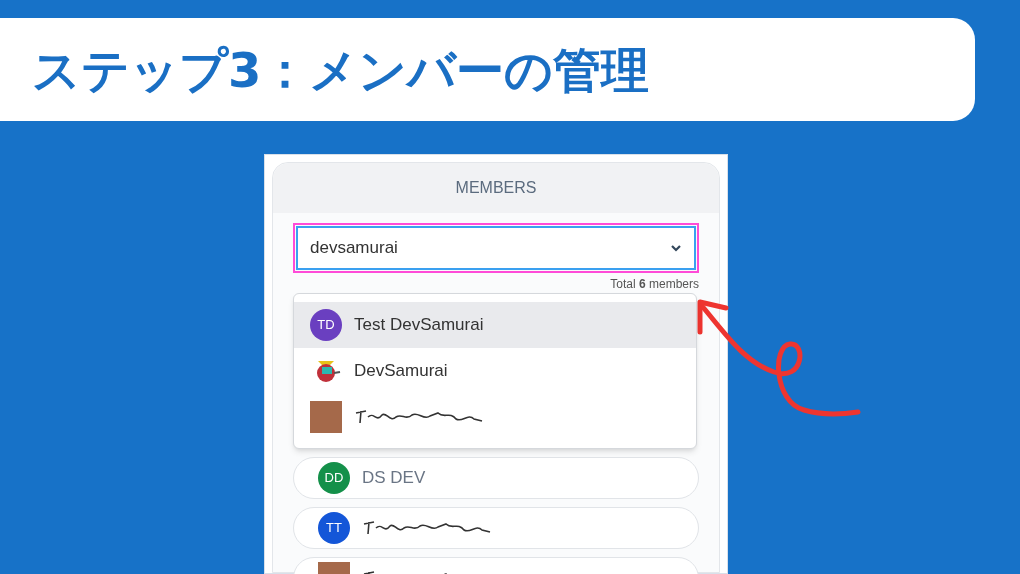 The height and width of the screenshot is (574, 1020). What do you see at coordinates (495, 325) in the screenshot?
I see `member-option: TD Test DevSamurai` at bounding box center [495, 325].